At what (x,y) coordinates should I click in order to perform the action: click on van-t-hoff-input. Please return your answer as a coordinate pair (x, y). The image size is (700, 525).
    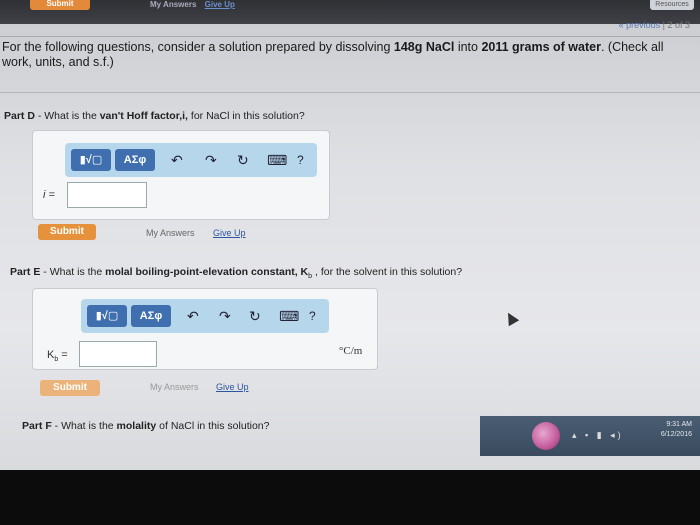
    Looking at the image, I should click on (107, 195).